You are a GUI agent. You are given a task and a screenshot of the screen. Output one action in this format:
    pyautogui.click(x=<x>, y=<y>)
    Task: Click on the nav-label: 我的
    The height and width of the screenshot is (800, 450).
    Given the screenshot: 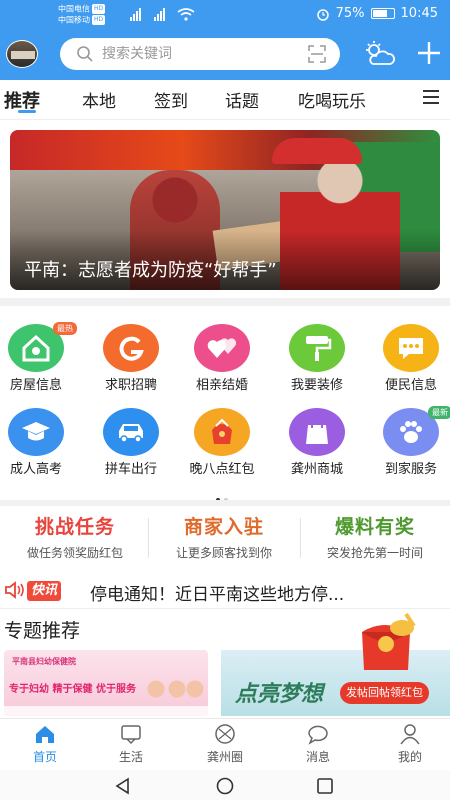 What is the action you would take?
    pyautogui.click(x=409, y=757)
    